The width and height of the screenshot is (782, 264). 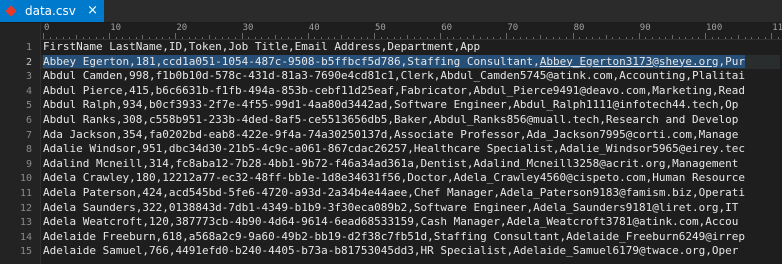 I want to click on ruler-label: 20, so click(x=182, y=28).